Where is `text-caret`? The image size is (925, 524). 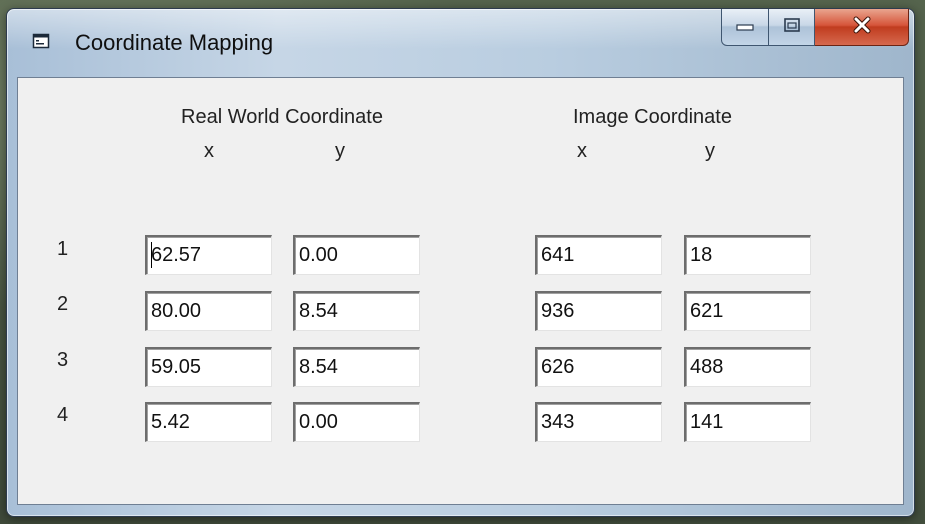
text-caret is located at coordinates (151, 255).